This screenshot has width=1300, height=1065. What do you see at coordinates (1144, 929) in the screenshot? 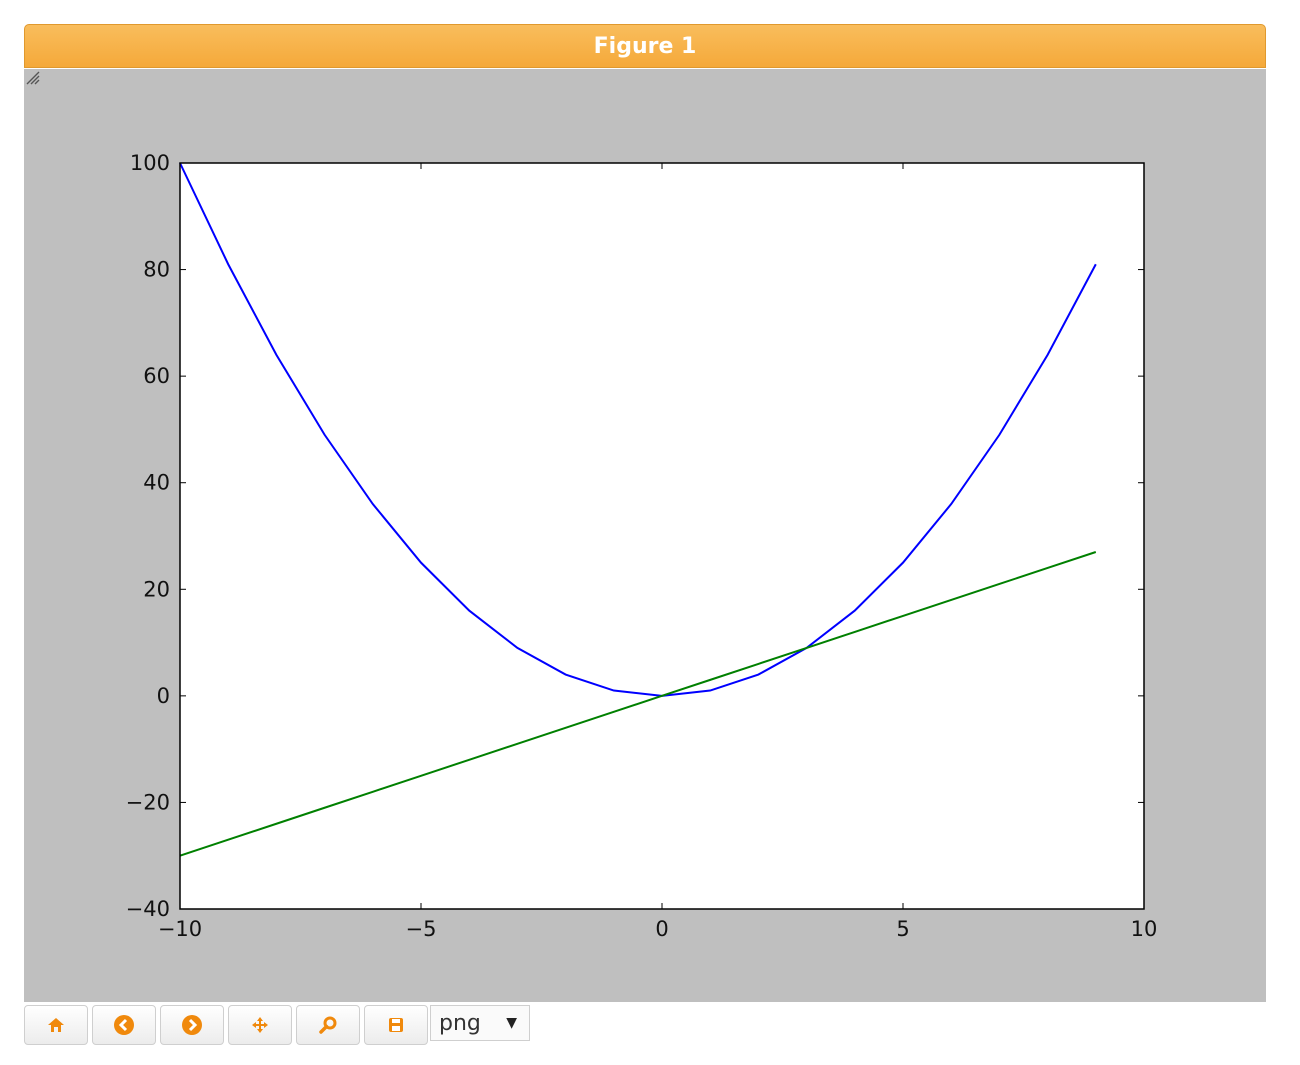
I see `x-tick-label: 10` at bounding box center [1144, 929].